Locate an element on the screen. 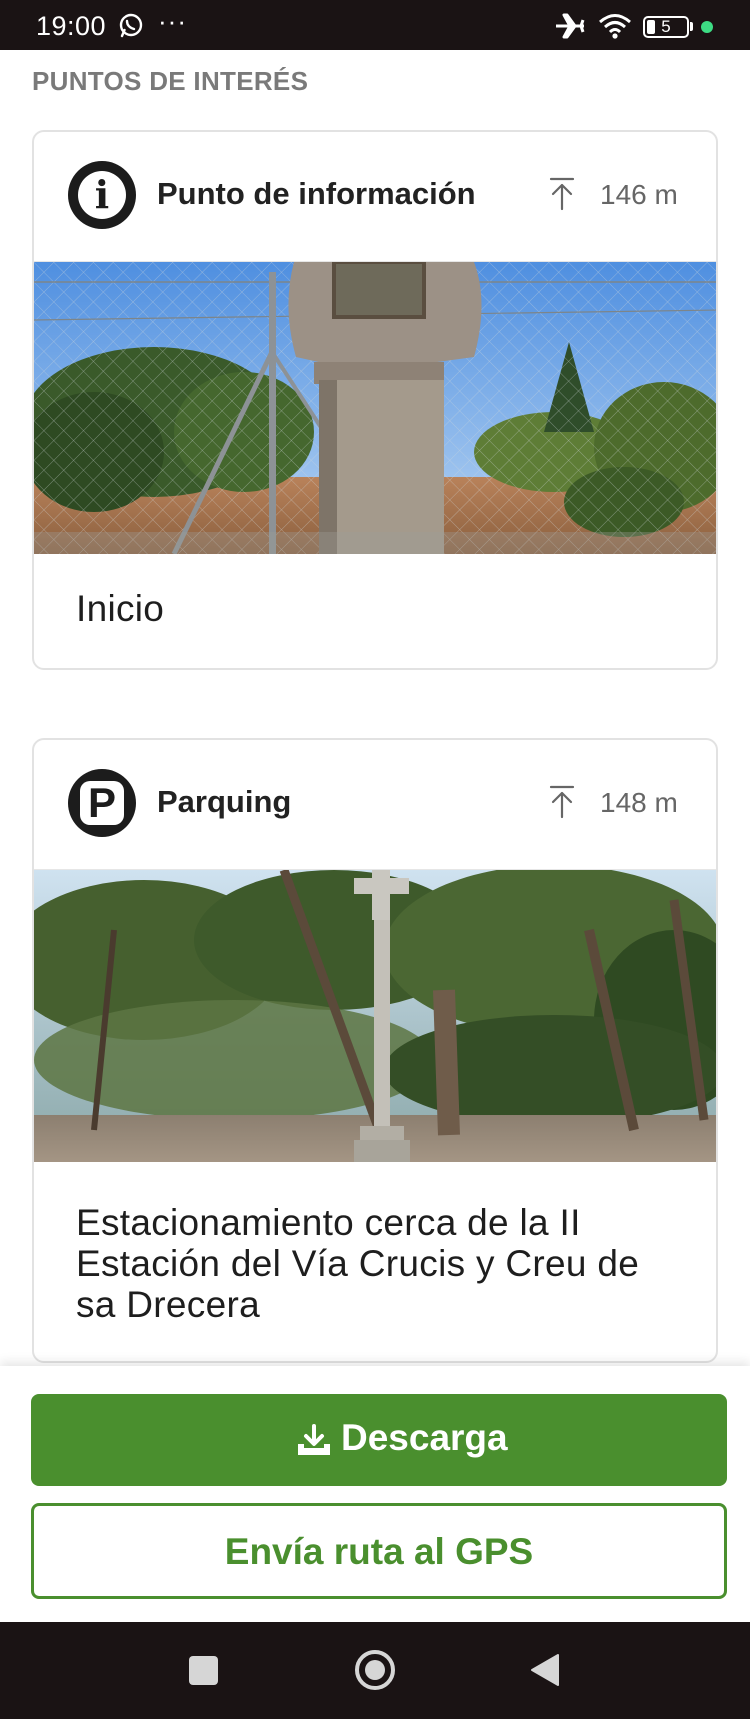  poi-caption: Inicio is located at coordinates (120, 608).